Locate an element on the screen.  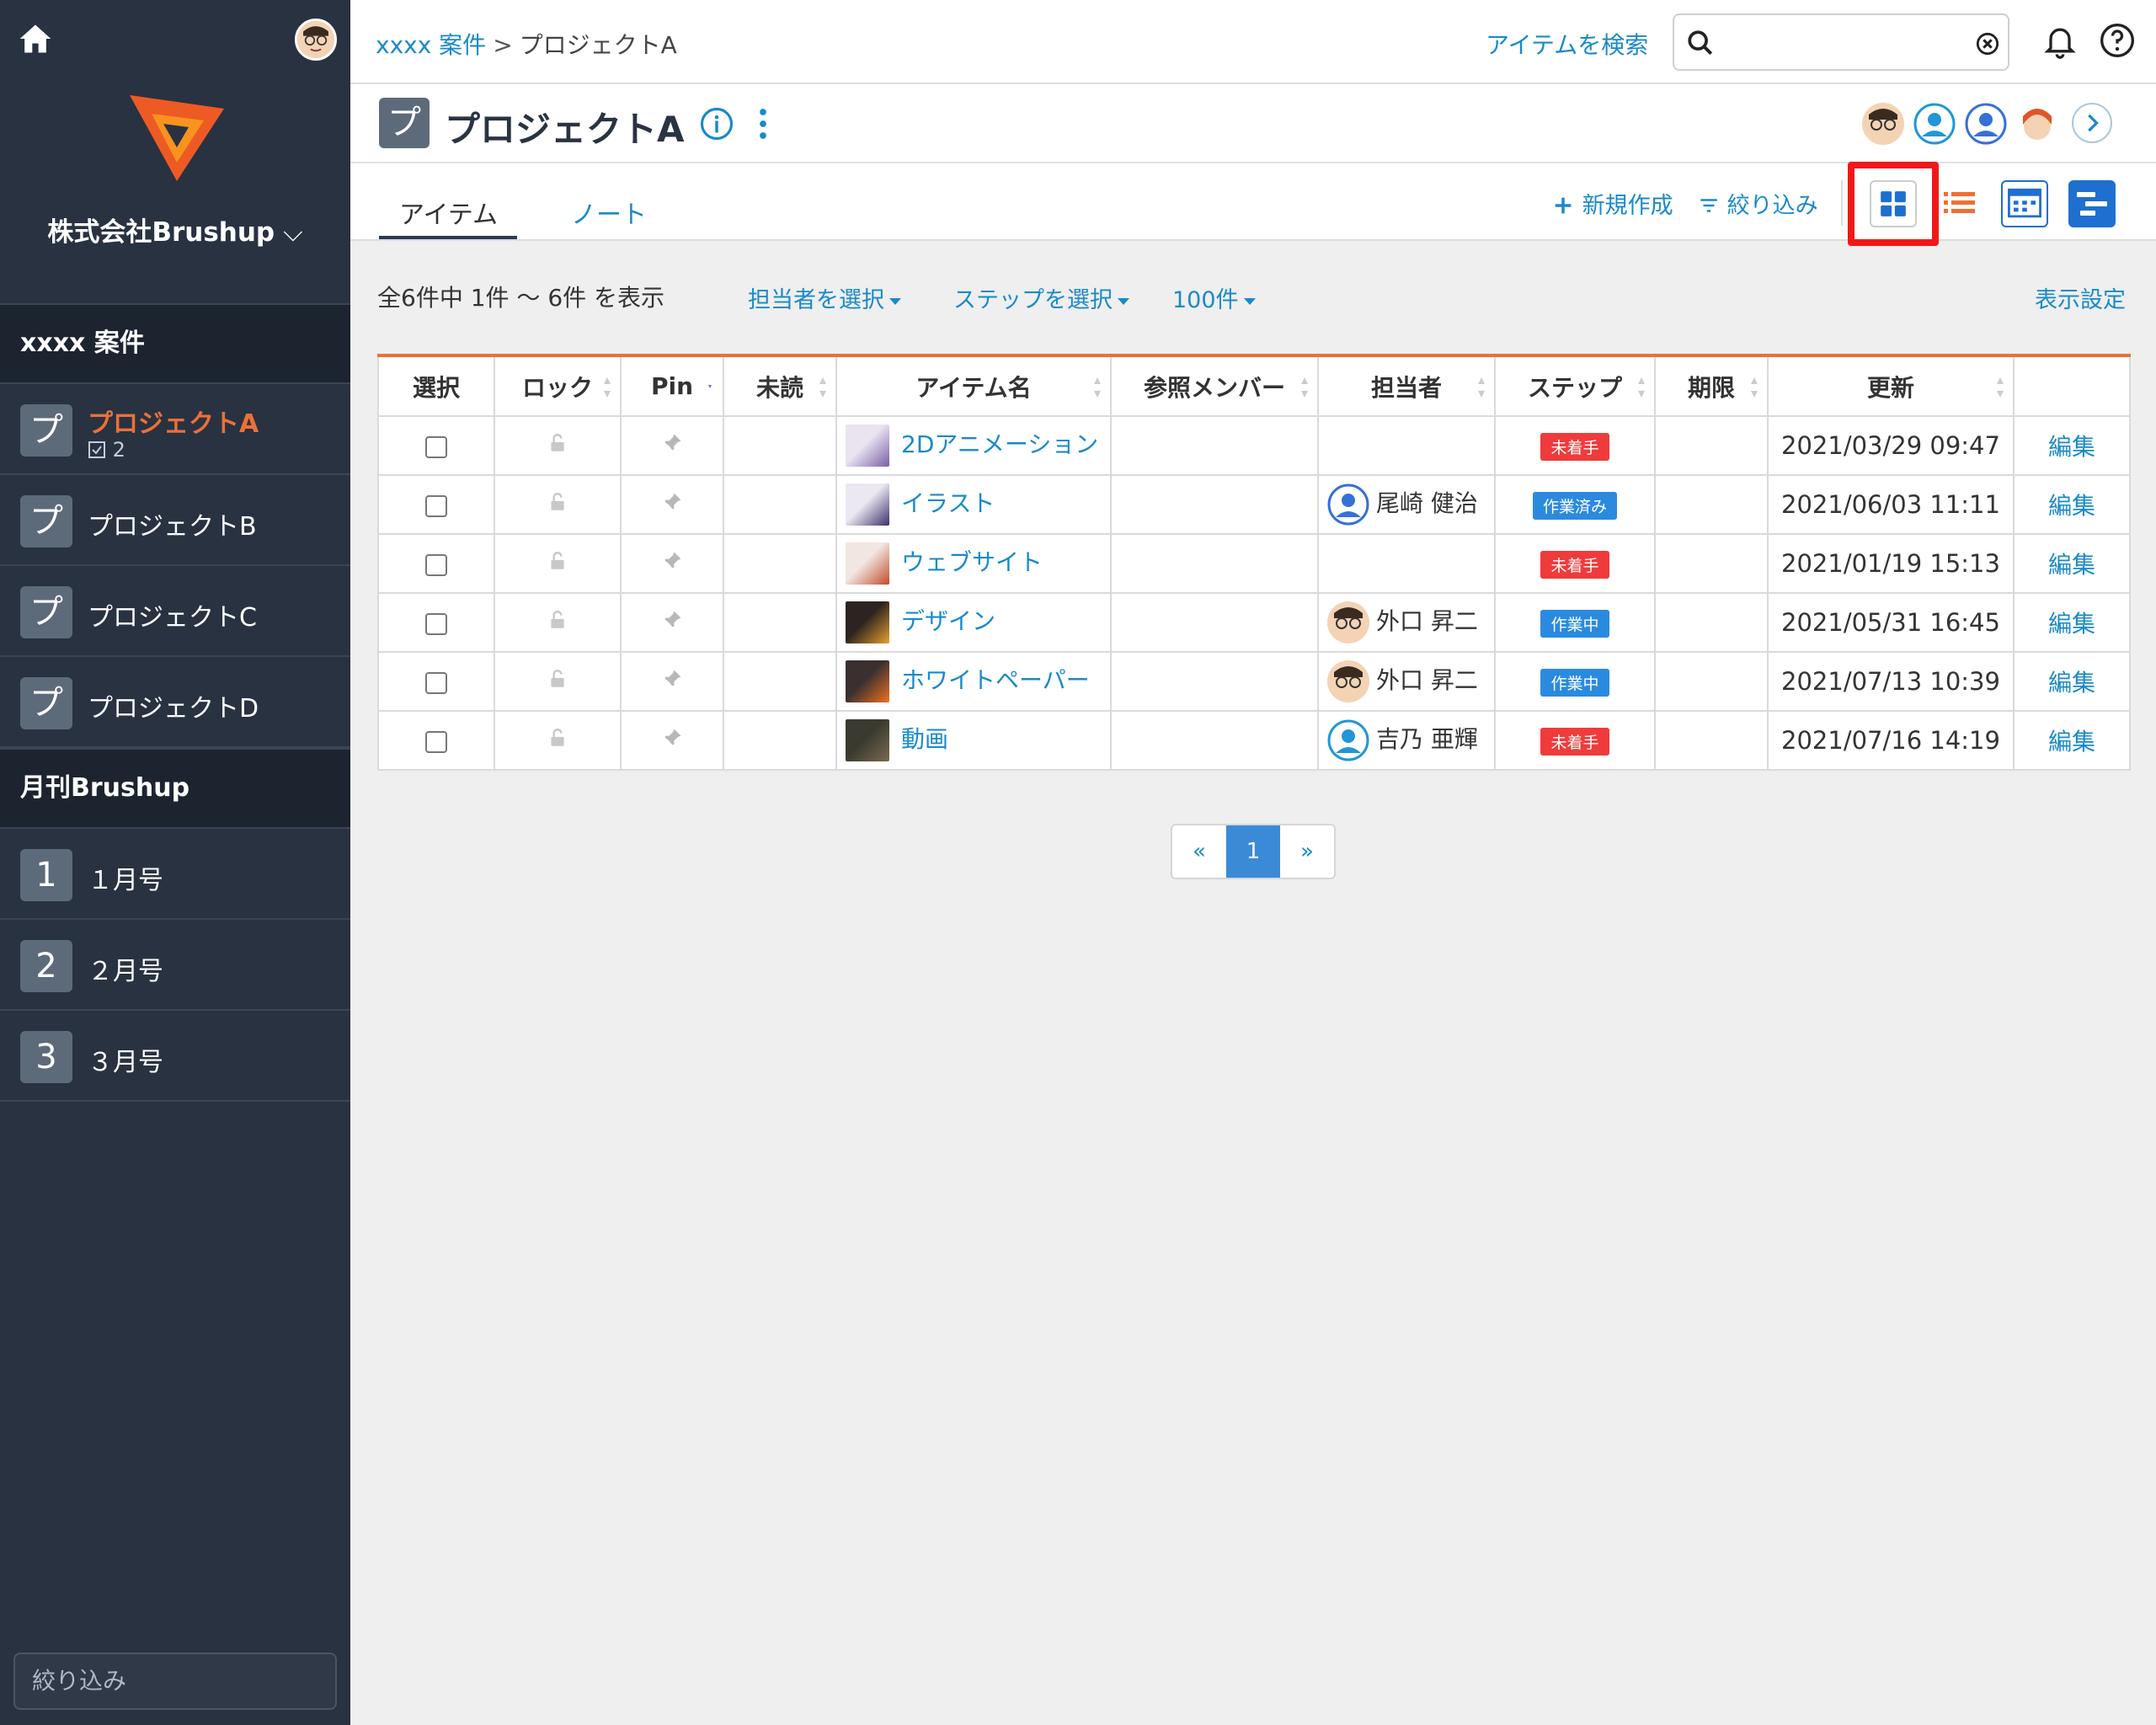
sidebar-item-project-d: プ プロジェクトD is located at coordinates (175, 702).